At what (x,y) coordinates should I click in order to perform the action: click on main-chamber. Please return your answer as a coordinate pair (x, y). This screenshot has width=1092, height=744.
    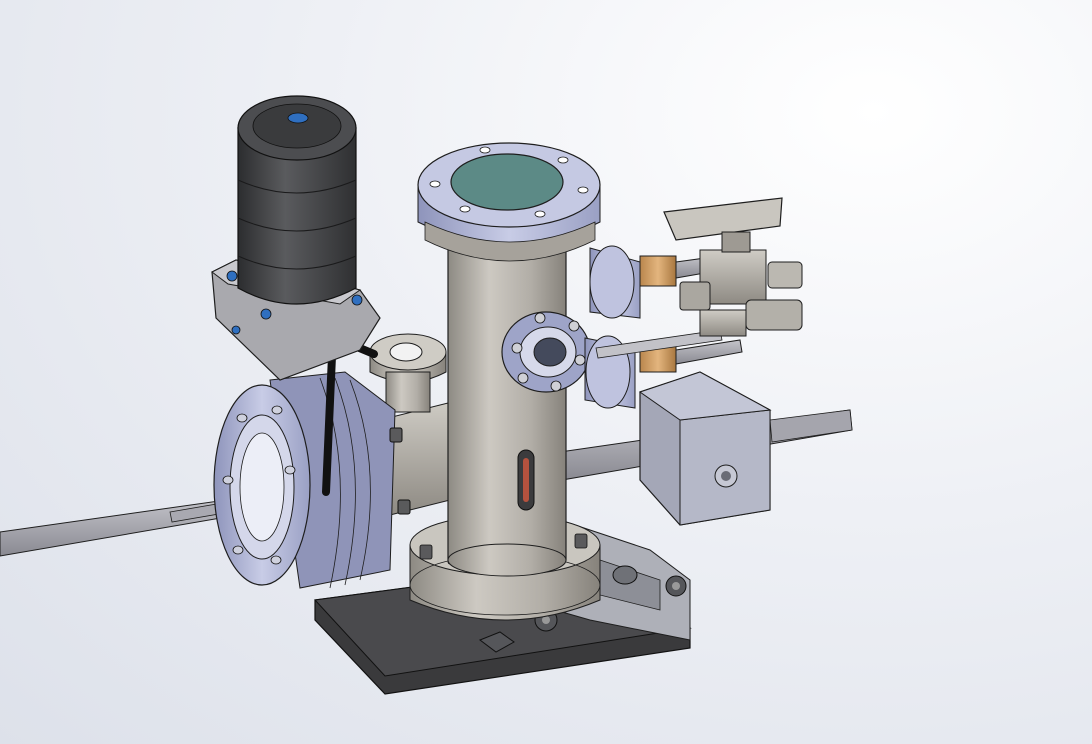
    Looking at the image, I should click on (507, 408).